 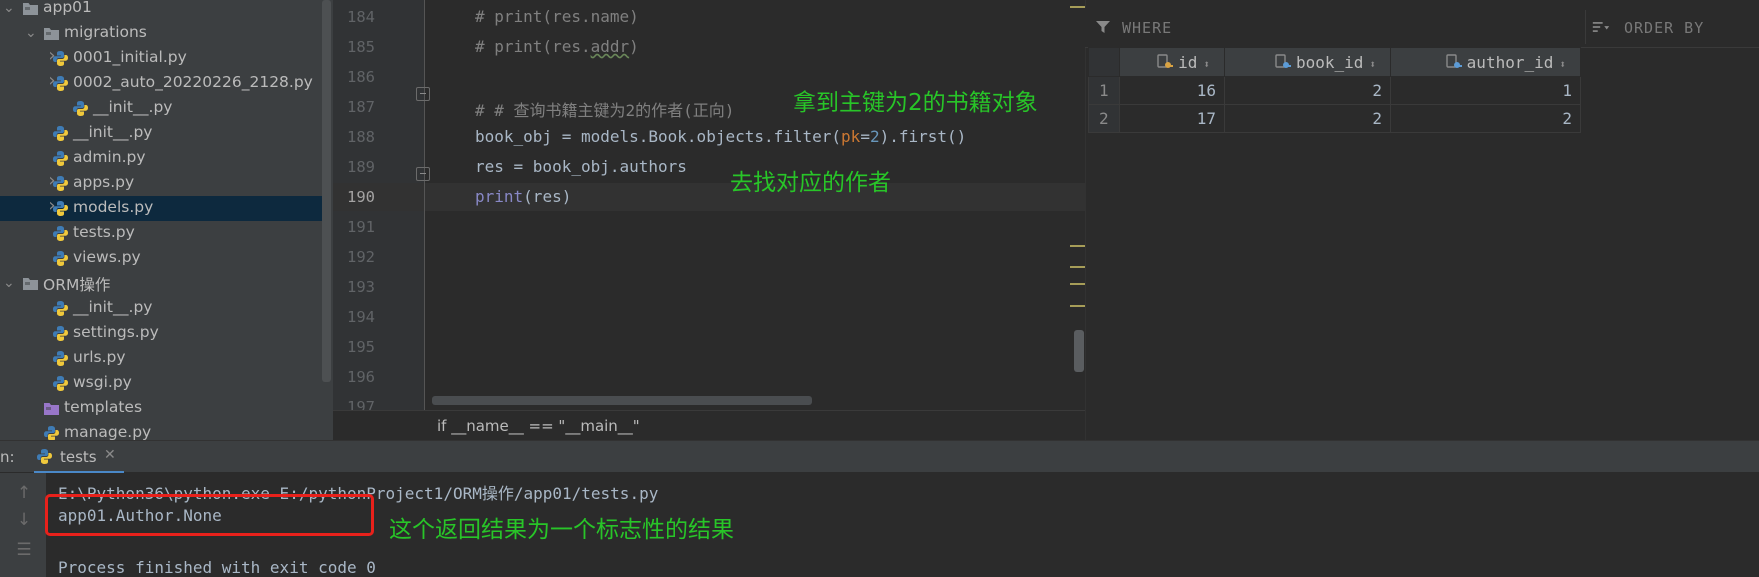 I want to click on tree-item: tests.py, so click(x=161, y=233).